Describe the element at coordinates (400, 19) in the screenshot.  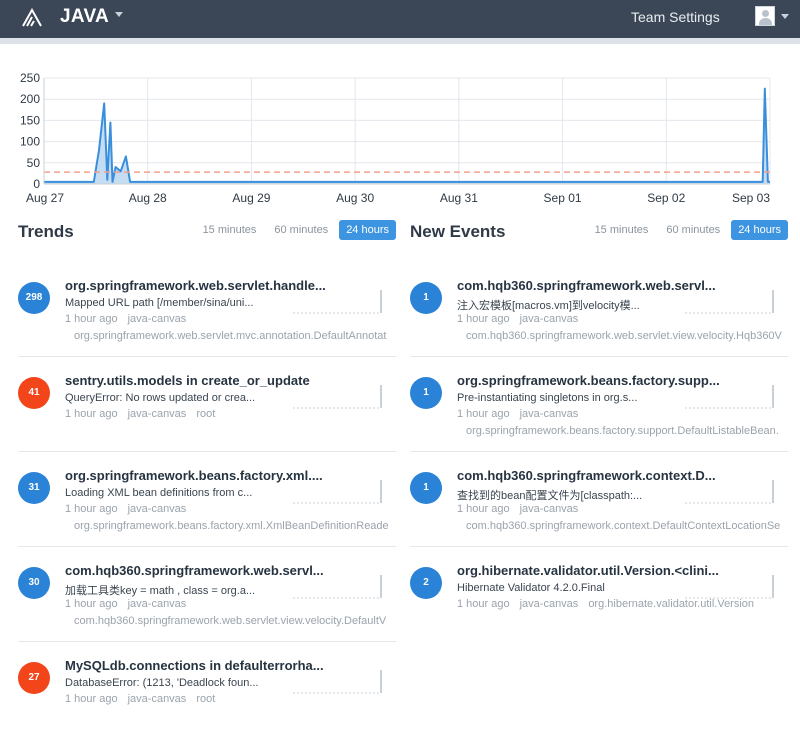
I see `top-bar: JAVA Team Settings` at that location.